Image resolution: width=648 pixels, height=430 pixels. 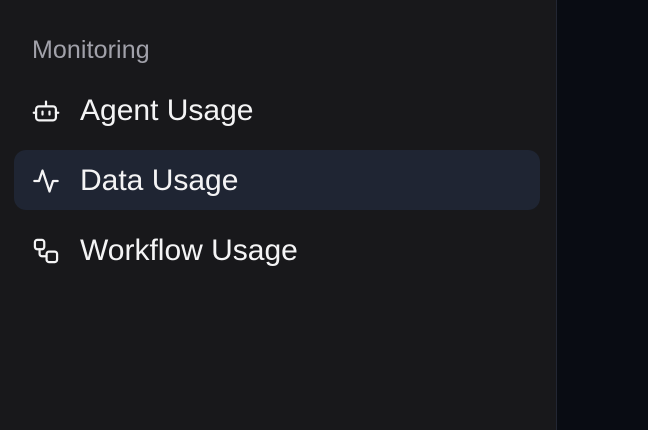 What do you see at coordinates (277, 180) in the screenshot?
I see `sidebar-item-data-usage: Data Usage` at bounding box center [277, 180].